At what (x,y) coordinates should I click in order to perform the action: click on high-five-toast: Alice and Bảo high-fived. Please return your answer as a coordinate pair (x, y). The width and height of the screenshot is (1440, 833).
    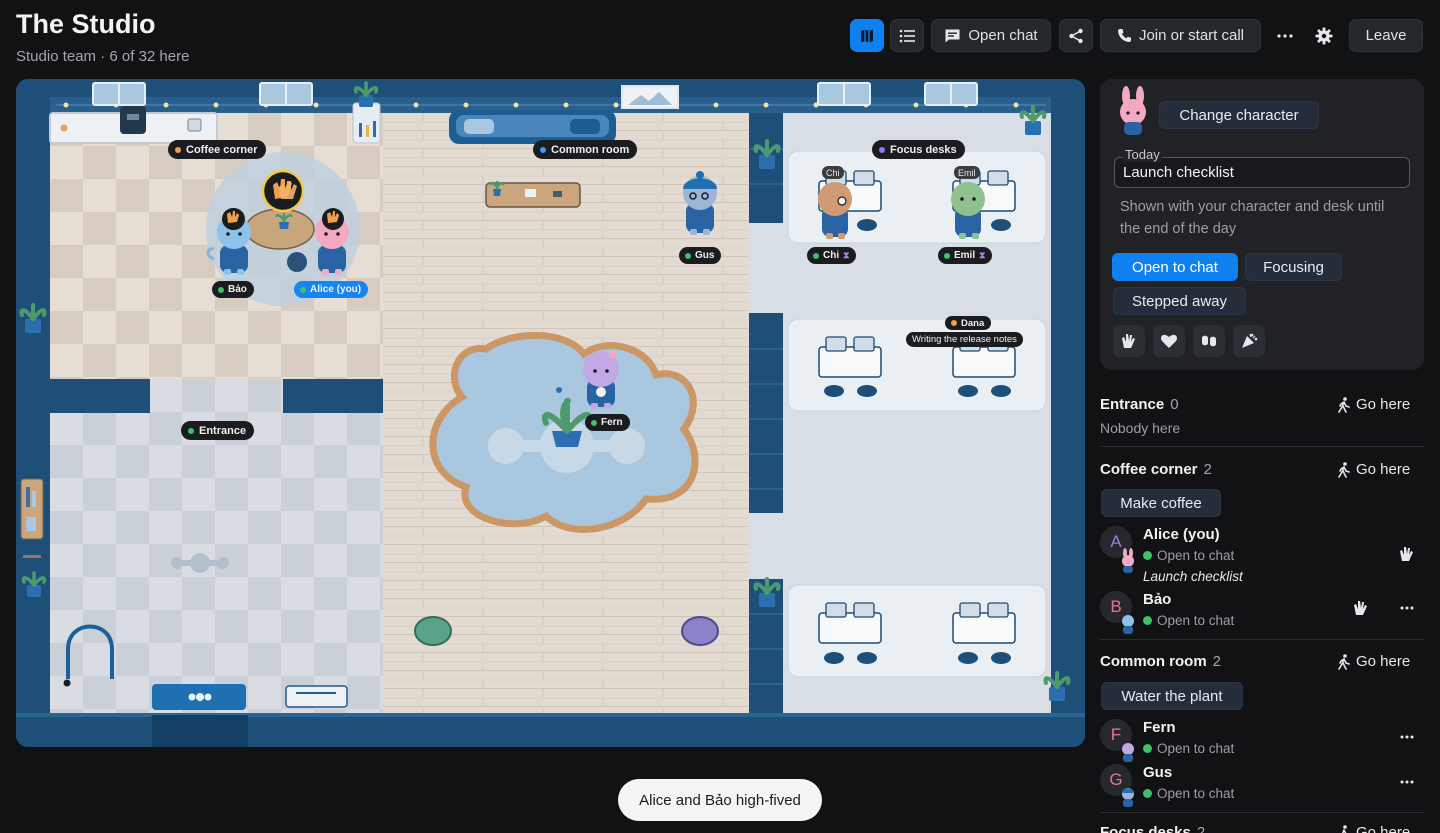
    Looking at the image, I should click on (720, 800).